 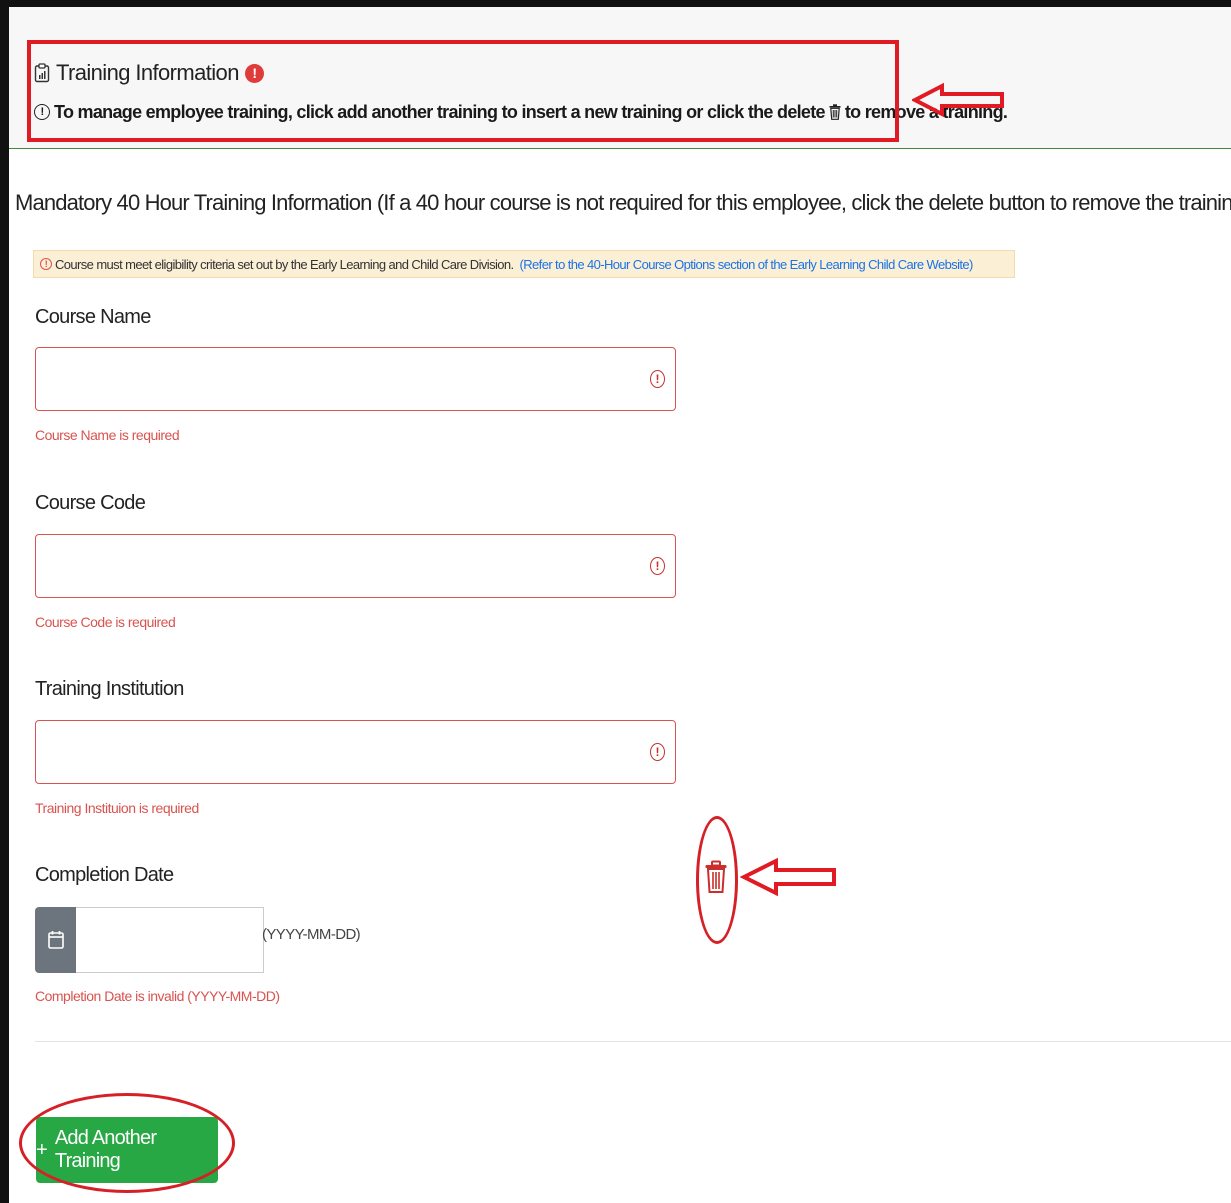 I want to click on date-format-hint: (YYYY-MM-DD), so click(x=311, y=934).